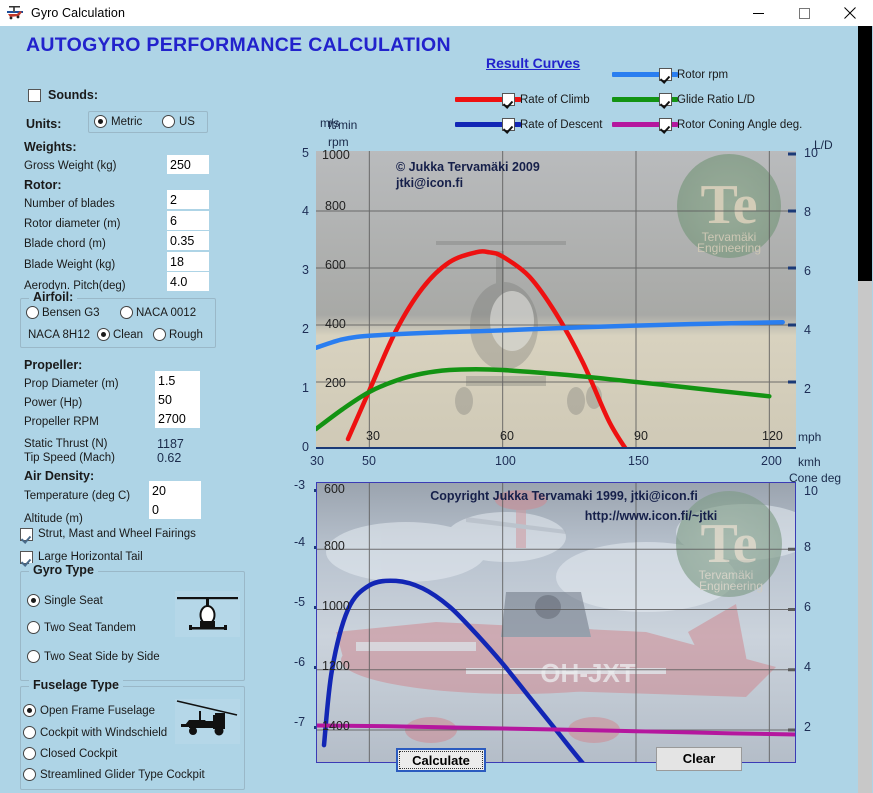 This screenshot has height=793, width=873. Describe the element at coordinates (32, 312) in the screenshot. I see `airfoil-radio-bensen-g3` at that location.